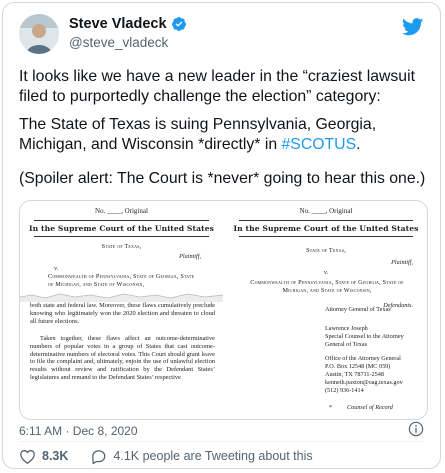 The image size is (445, 473). What do you see at coordinates (221, 441) in the screenshot?
I see `divider` at bounding box center [221, 441].